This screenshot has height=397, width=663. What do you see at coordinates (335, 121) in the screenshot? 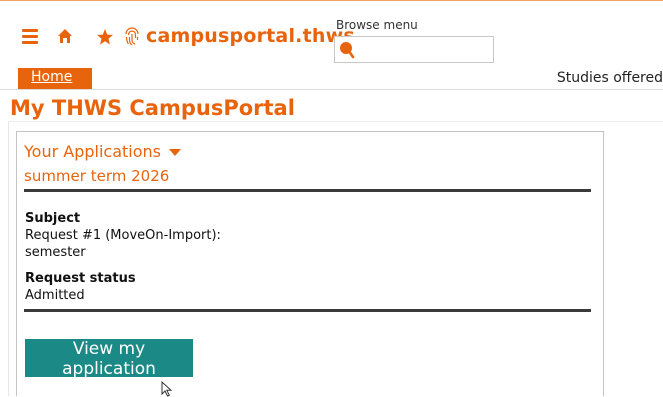
I see `frame-top-border` at bounding box center [335, 121].